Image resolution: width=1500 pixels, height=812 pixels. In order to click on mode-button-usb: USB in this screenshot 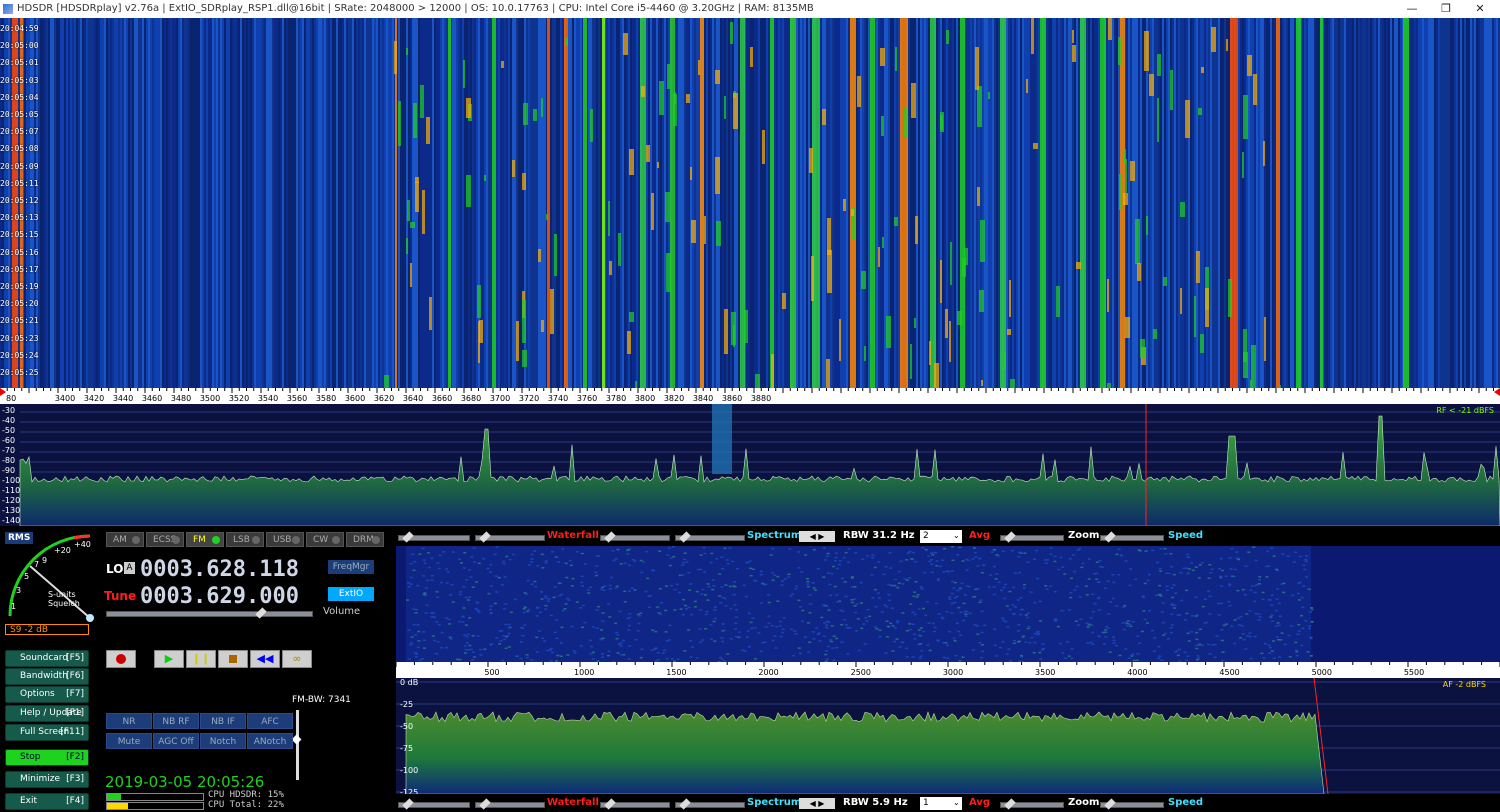, I will do `click(285, 539)`.